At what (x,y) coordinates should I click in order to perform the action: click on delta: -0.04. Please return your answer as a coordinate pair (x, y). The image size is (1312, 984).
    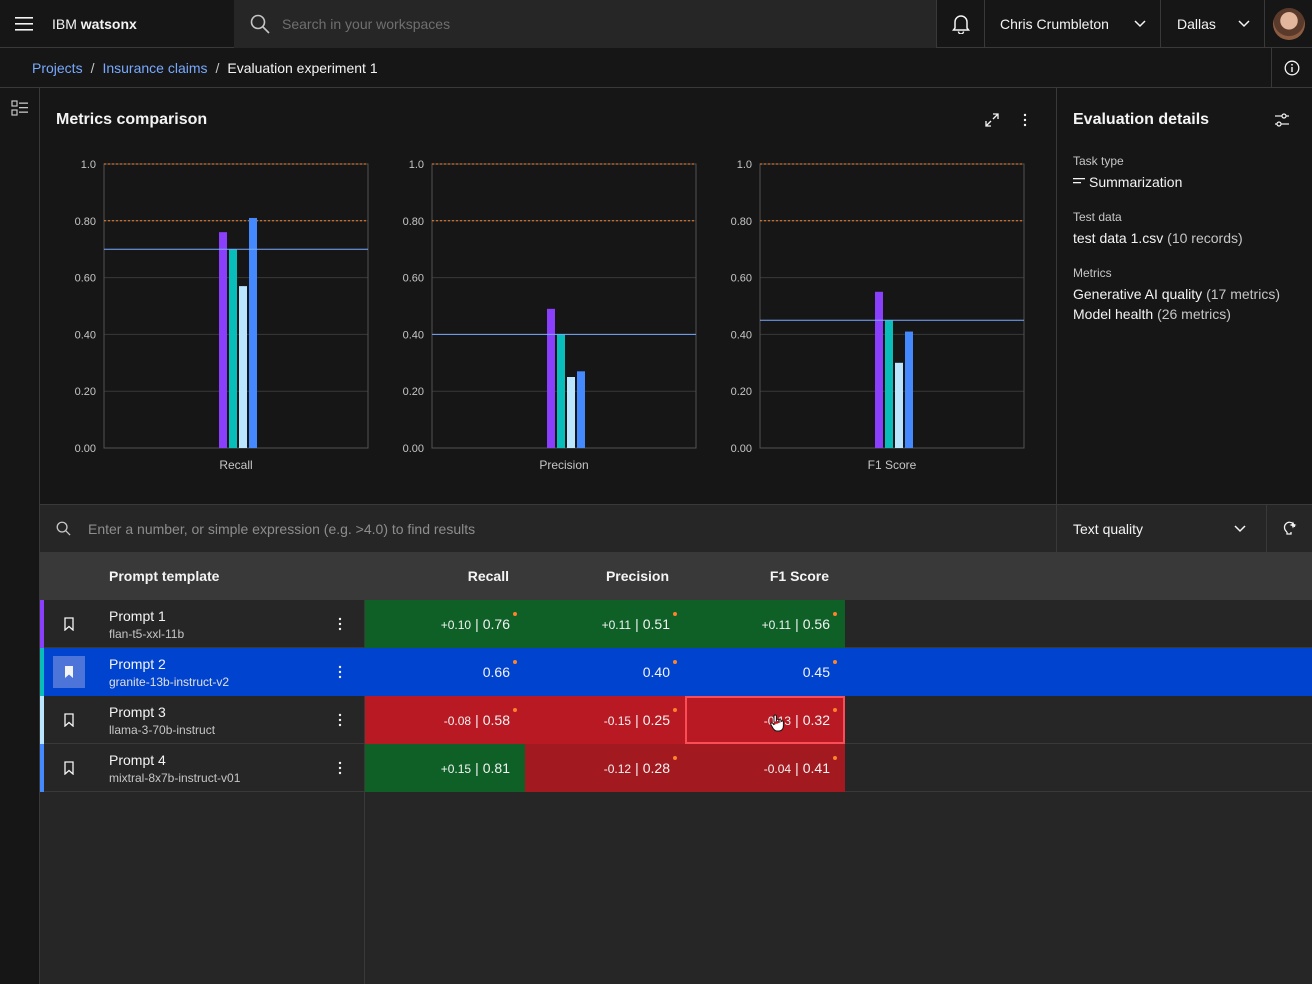
    Looking at the image, I should click on (777, 769).